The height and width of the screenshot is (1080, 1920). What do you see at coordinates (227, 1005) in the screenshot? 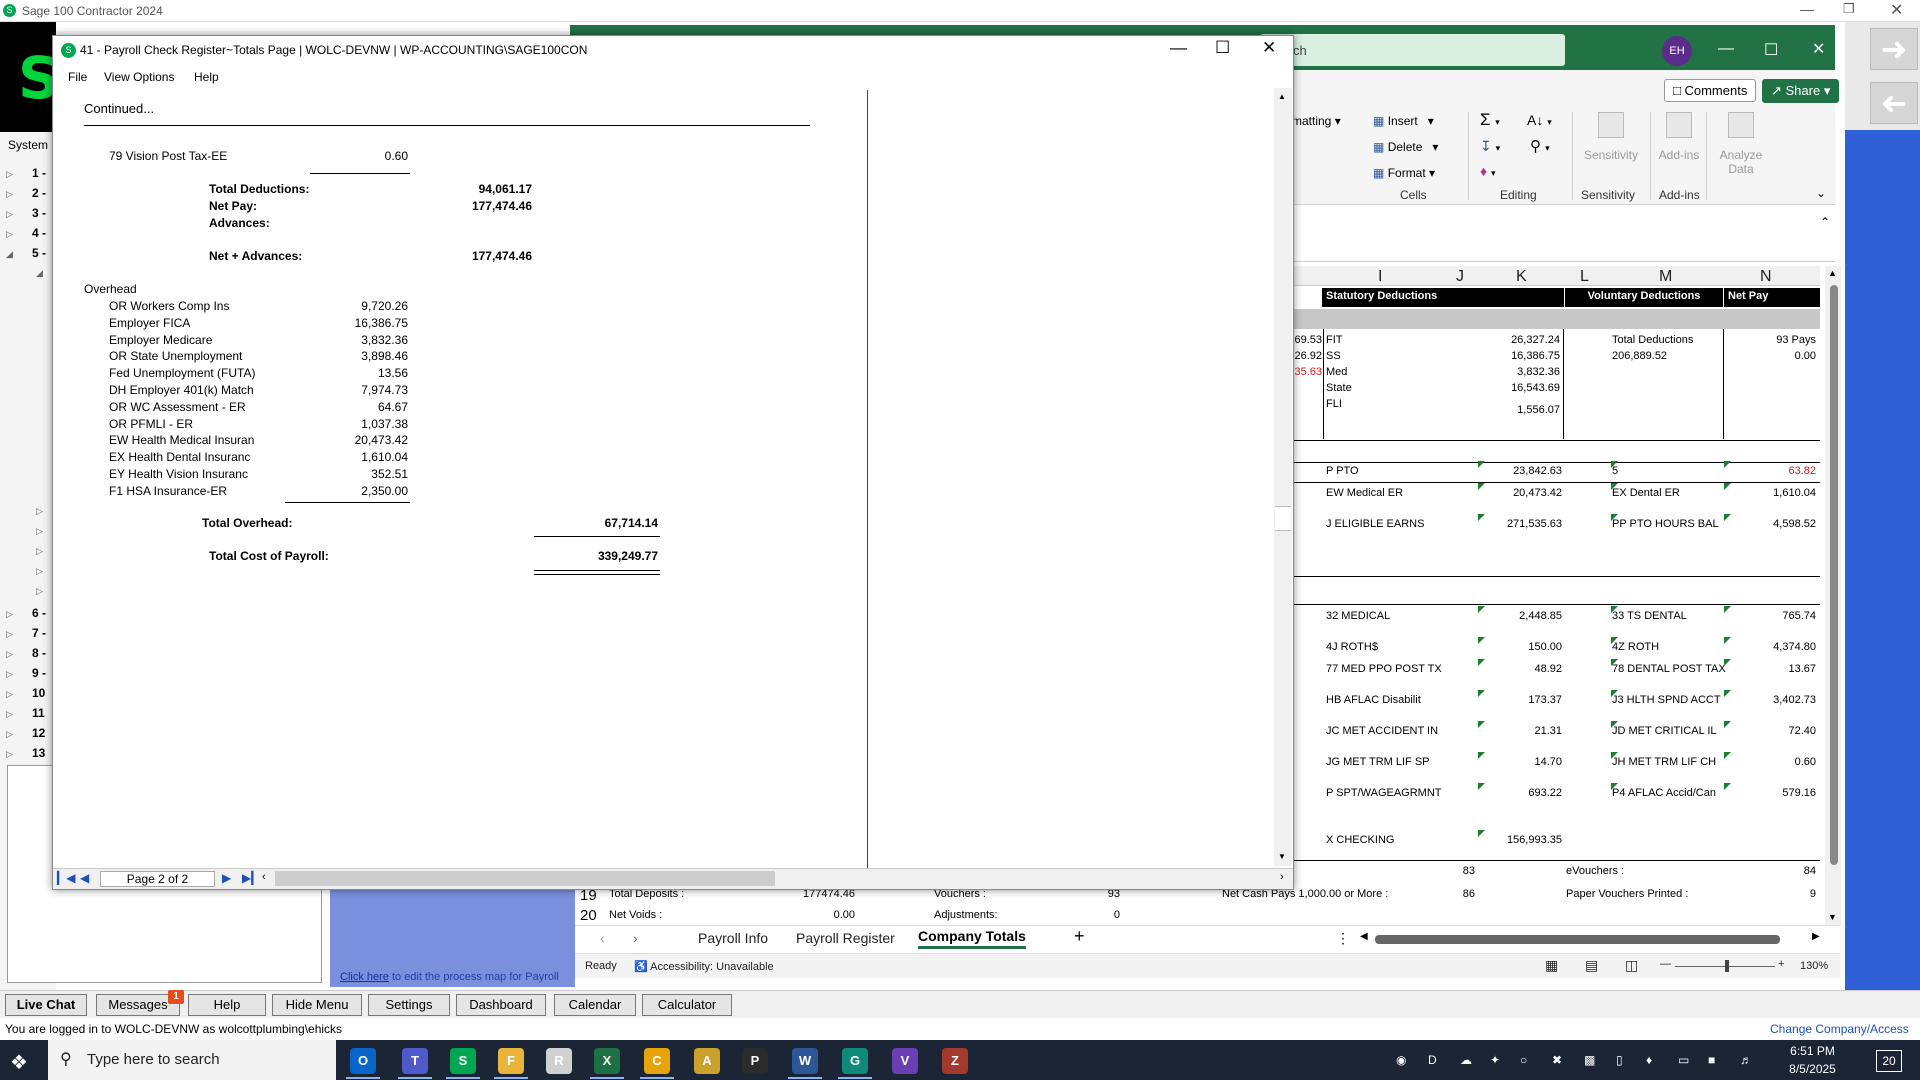
I see `help-button: Help` at bounding box center [227, 1005].